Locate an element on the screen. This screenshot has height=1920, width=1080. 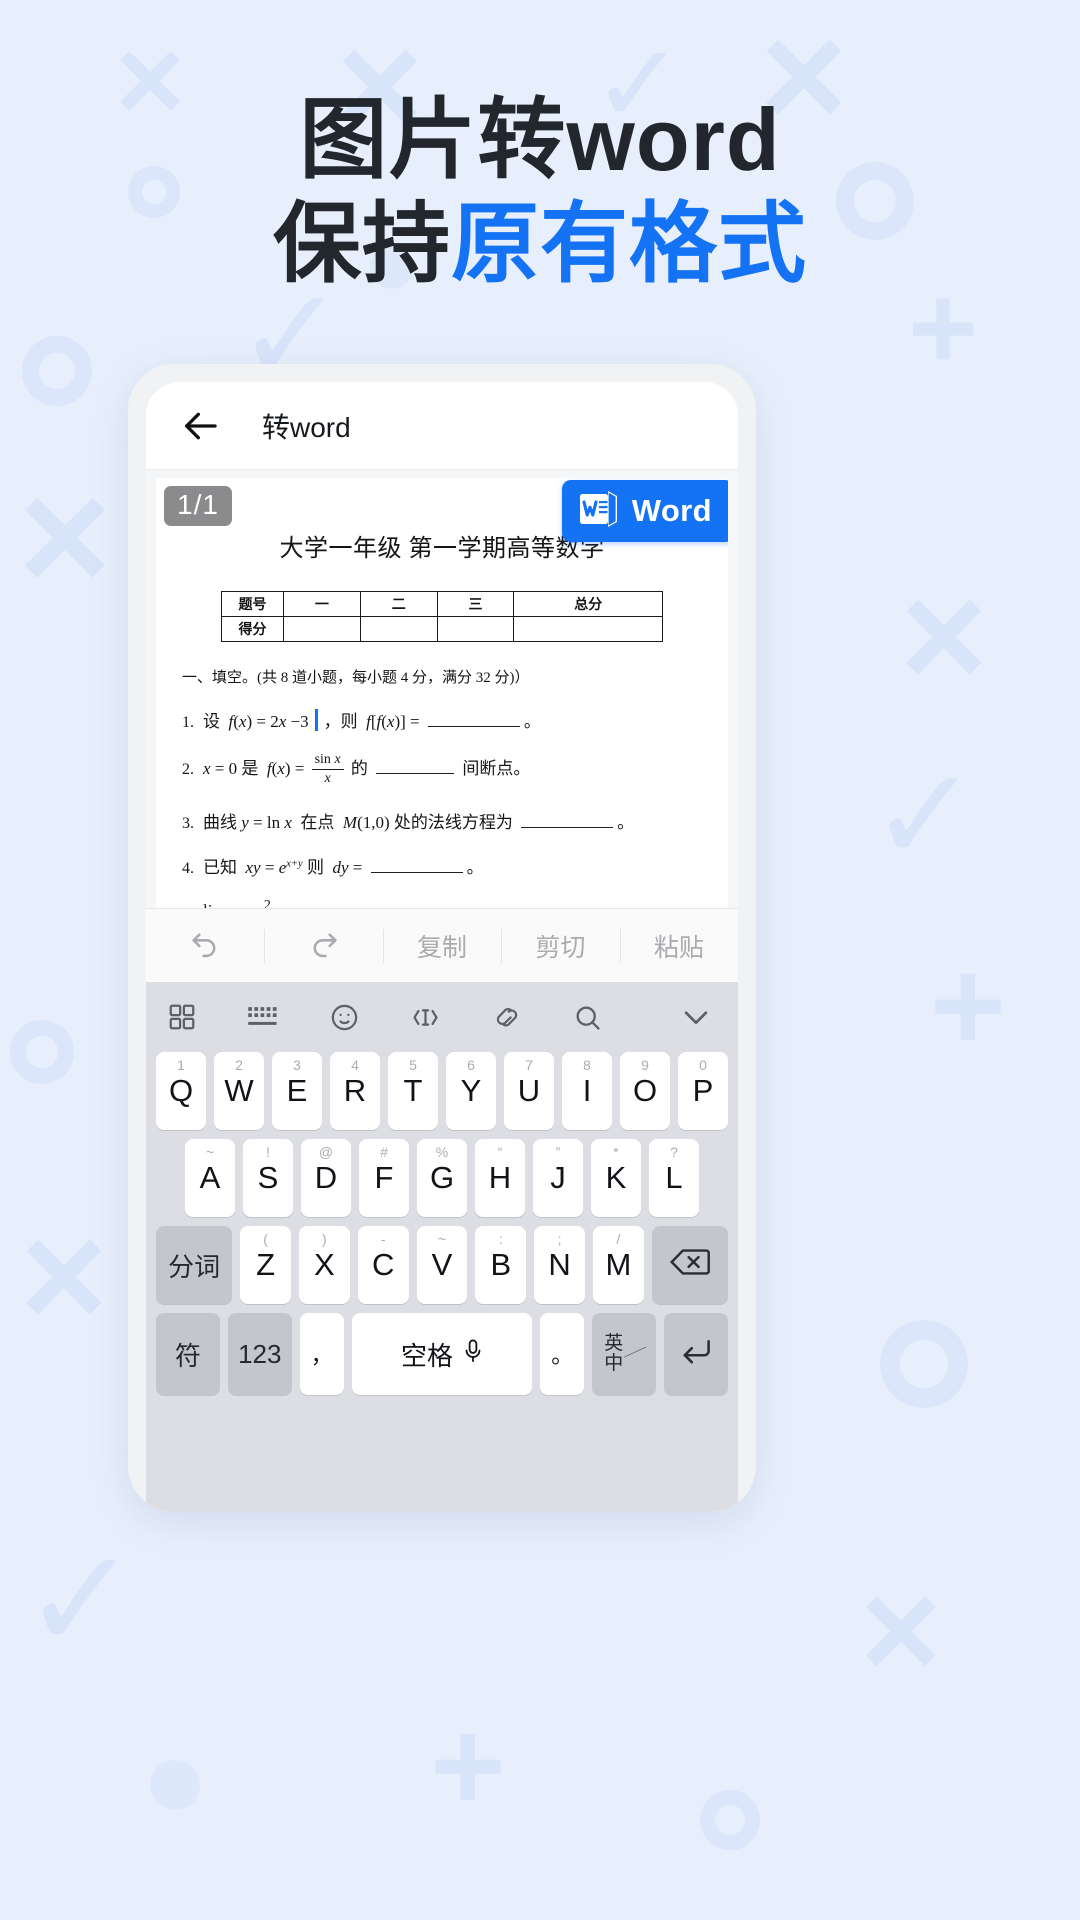
key-q: 1Q is located at coordinates (181, 1091).